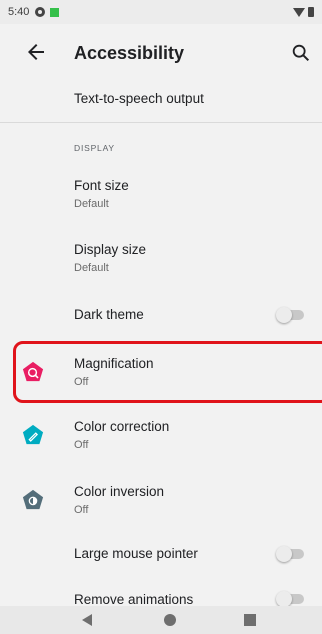  Describe the element at coordinates (19, 12) in the screenshot. I see `status-time: 5:40` at that location.